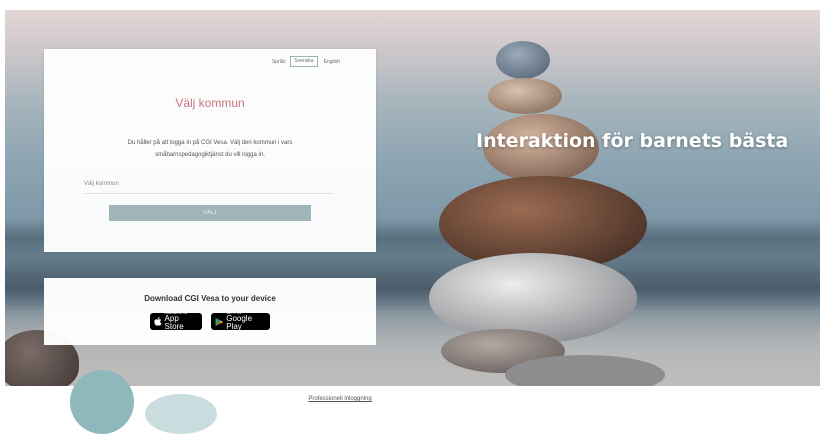 This screenshot has height=434, width=820. Describe the element at coordinates (304, 61) in the screenshot. I see `language-option-svenska: Svenska` at that location.